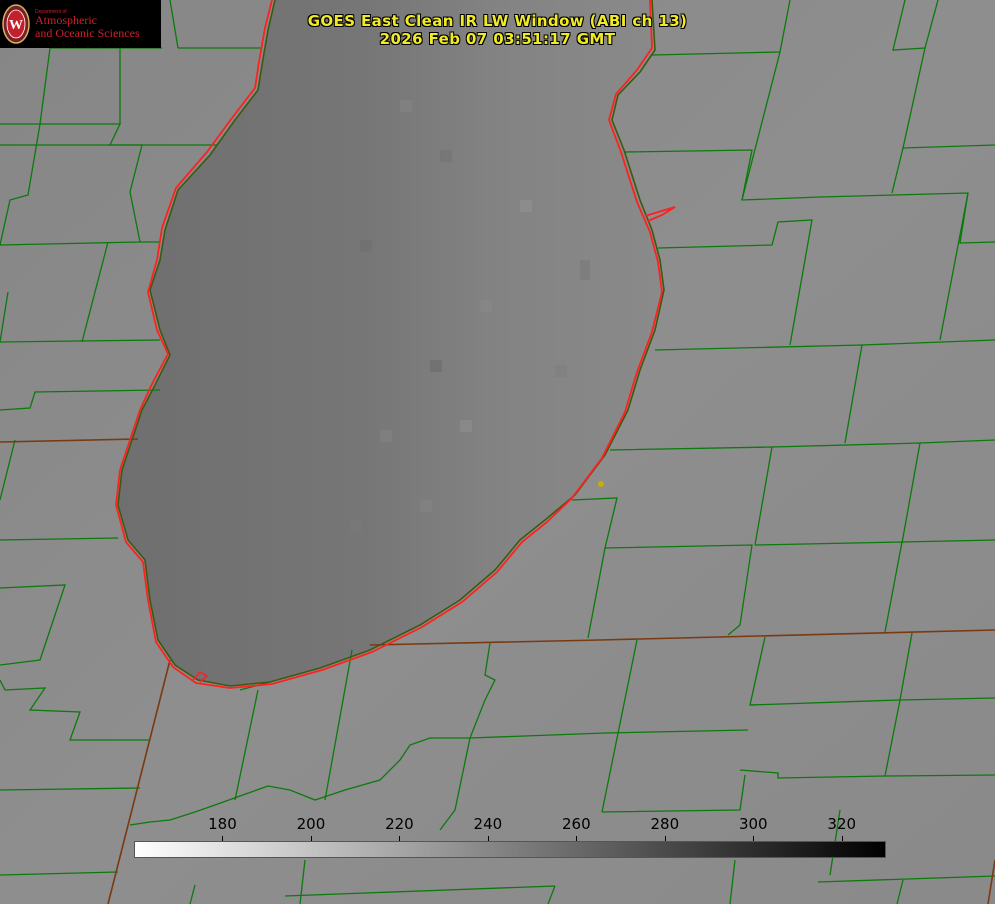 The width and height of the screenshot is (995, 904). Describe the element at coordinates (222, 824) in the screenshot. I see `colorbar-tick-label: 180` at that location.